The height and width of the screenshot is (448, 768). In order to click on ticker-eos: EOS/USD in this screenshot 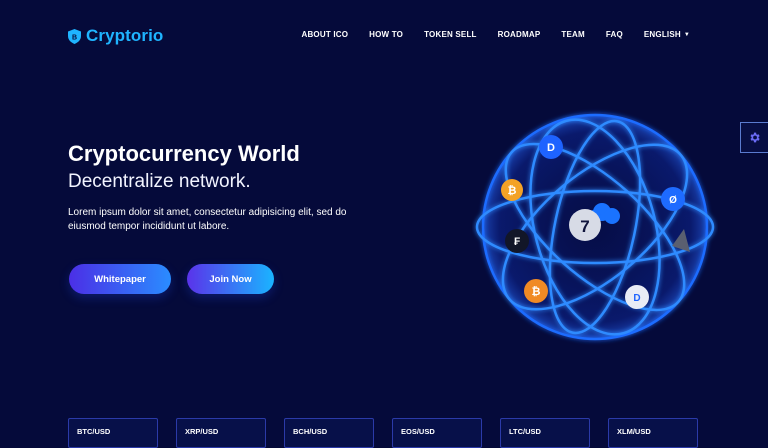, I will do `click(437, 433)`.